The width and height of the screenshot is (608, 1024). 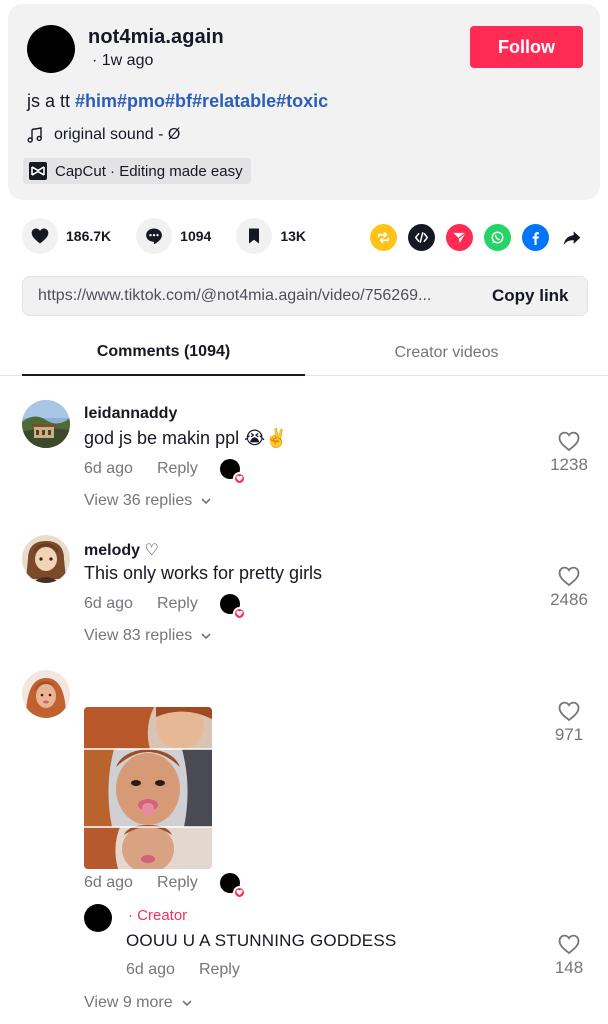 What do you see at coordinates (459, 237) in the screenshot?
I see `send-icon` at bounding box center [459, 237].